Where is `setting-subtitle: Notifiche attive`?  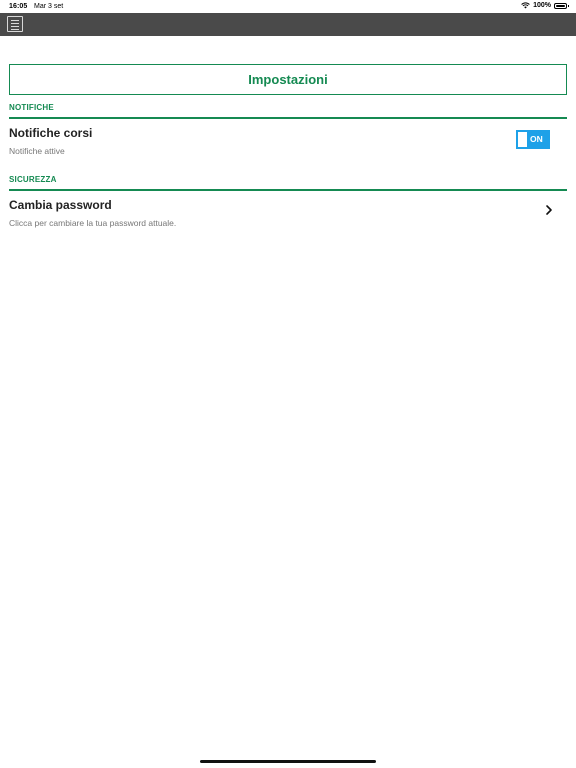 setting-subtitle: Notifiche attive is located at coordinates (37, 151).